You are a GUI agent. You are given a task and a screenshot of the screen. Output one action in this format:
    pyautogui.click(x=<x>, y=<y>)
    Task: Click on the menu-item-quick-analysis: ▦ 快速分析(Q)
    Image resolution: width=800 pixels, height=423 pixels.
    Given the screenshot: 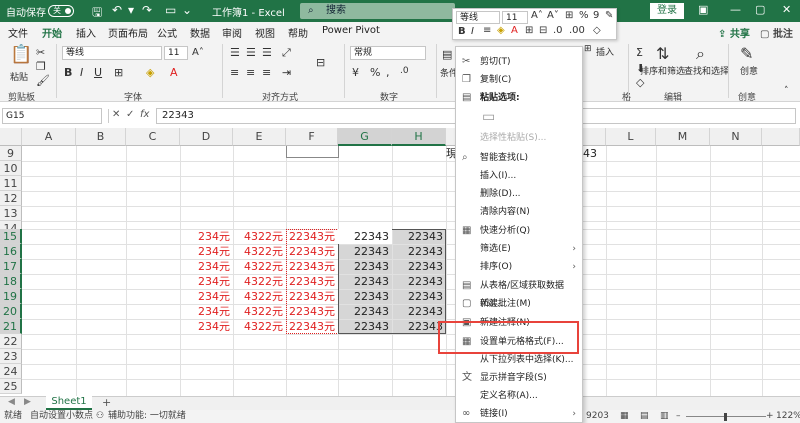 What is the action you would take?
    pyautogui.click(x=519, y=231)
    